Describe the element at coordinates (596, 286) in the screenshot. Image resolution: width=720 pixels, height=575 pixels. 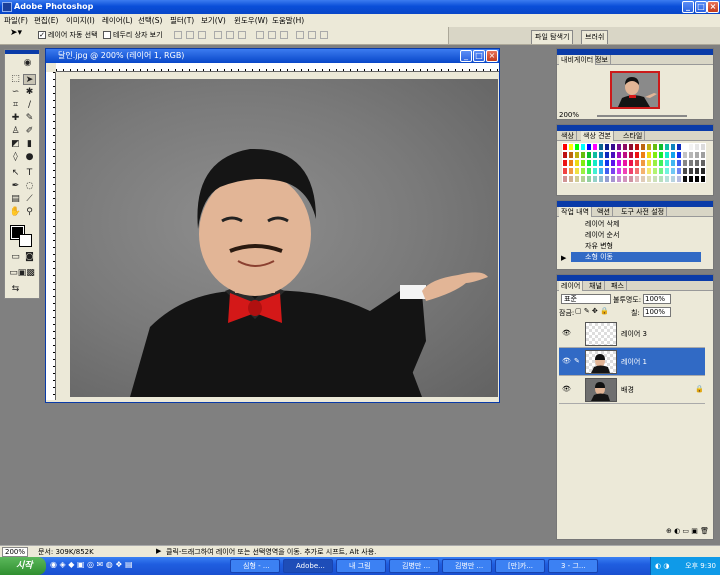
I see `tab-channels: 채널` at that location.